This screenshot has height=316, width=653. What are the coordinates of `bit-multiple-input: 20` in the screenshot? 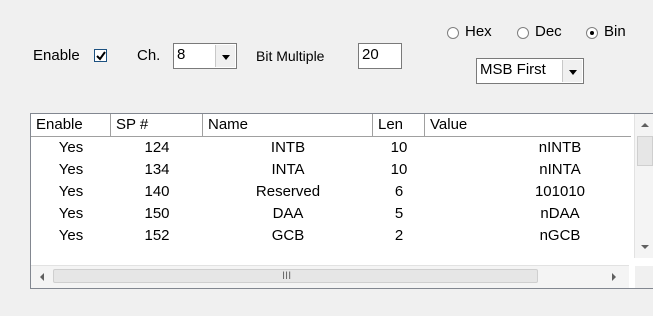 It's located at (380, 56).